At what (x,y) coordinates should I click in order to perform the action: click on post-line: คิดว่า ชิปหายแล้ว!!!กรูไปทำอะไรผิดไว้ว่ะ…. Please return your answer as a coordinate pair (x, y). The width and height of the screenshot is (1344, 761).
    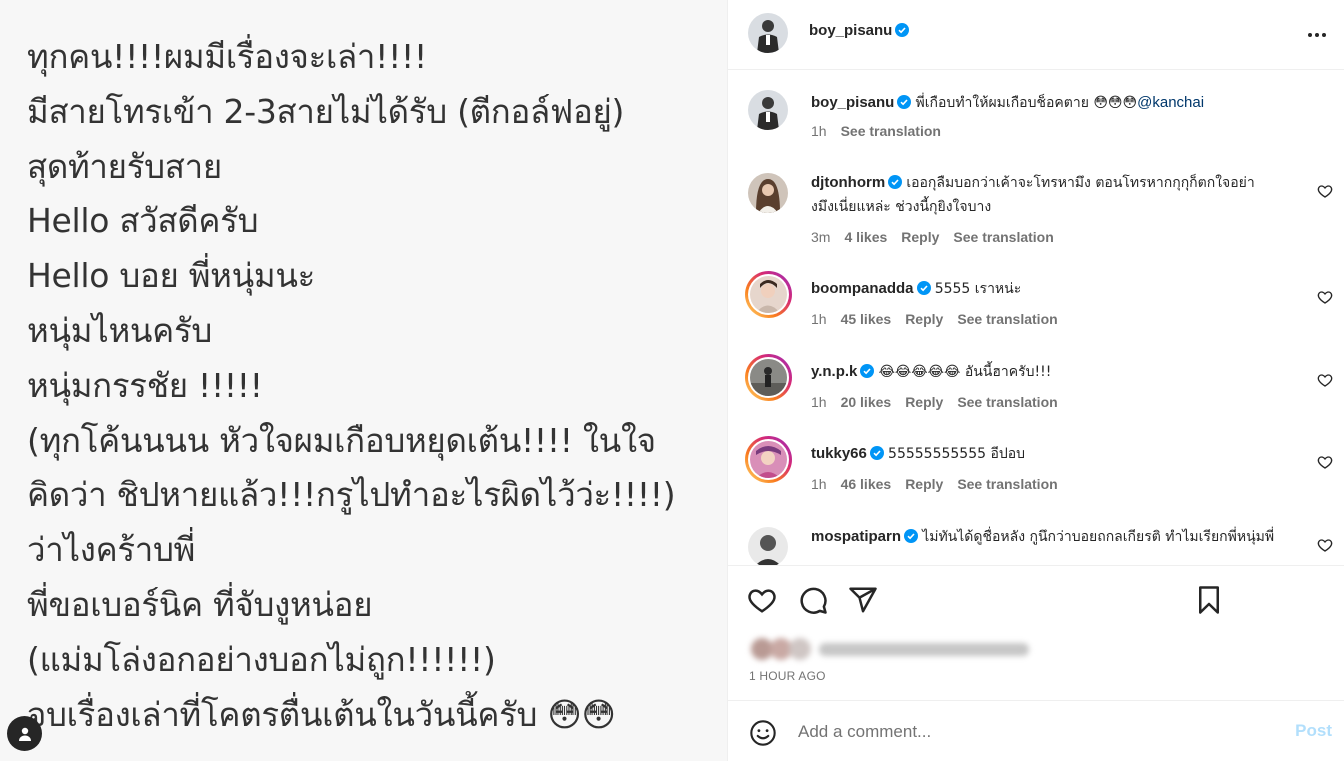
    Looking at the image, I should click on (351, 495).